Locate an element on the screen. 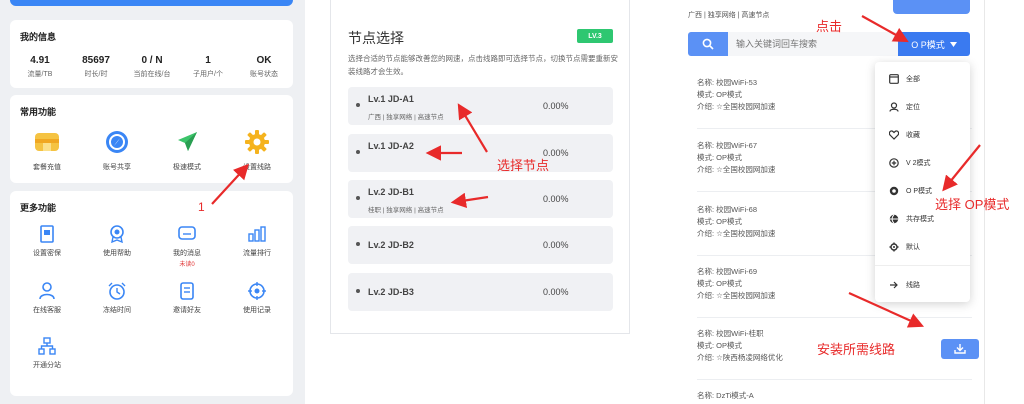 The image size is (1024, 404). node-name: Lv.2 JD-B1 is located at coordinates (391, 192).